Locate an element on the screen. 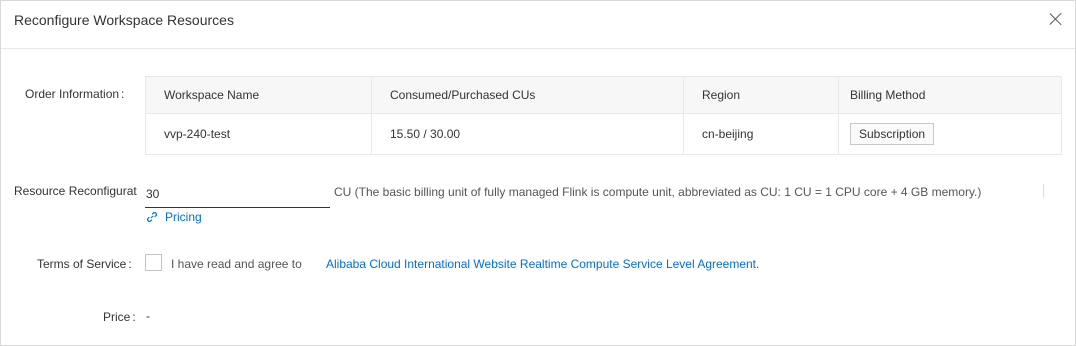  unit-divider is located at coordinates (1043, 191).